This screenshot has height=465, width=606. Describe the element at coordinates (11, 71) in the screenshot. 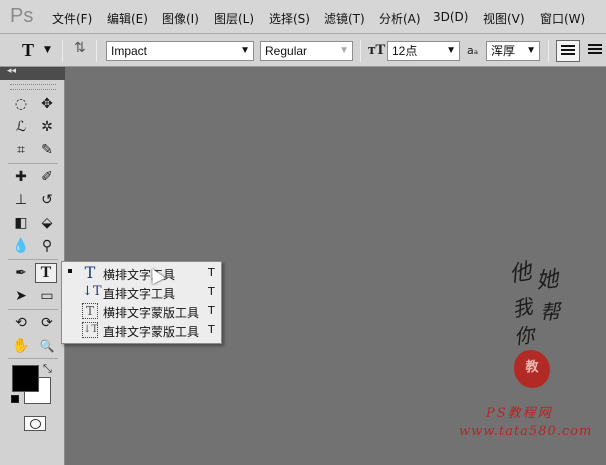

I see `collapse-panel-icon: ◂◂` at that location.